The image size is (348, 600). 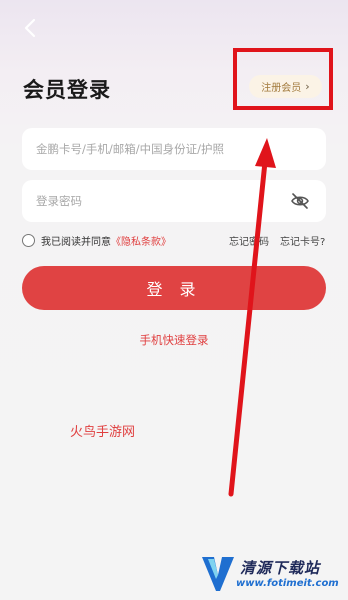 I want to click on page-title: 会员登录, so click(x=67, y=90).